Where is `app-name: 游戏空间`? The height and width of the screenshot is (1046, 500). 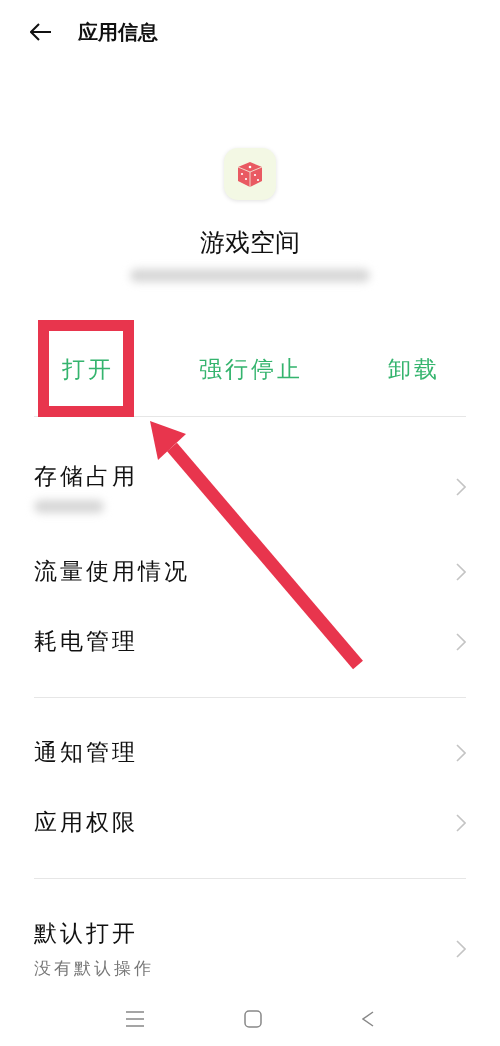
app-name: 游戏空间 is located at coordinates (250, 243).